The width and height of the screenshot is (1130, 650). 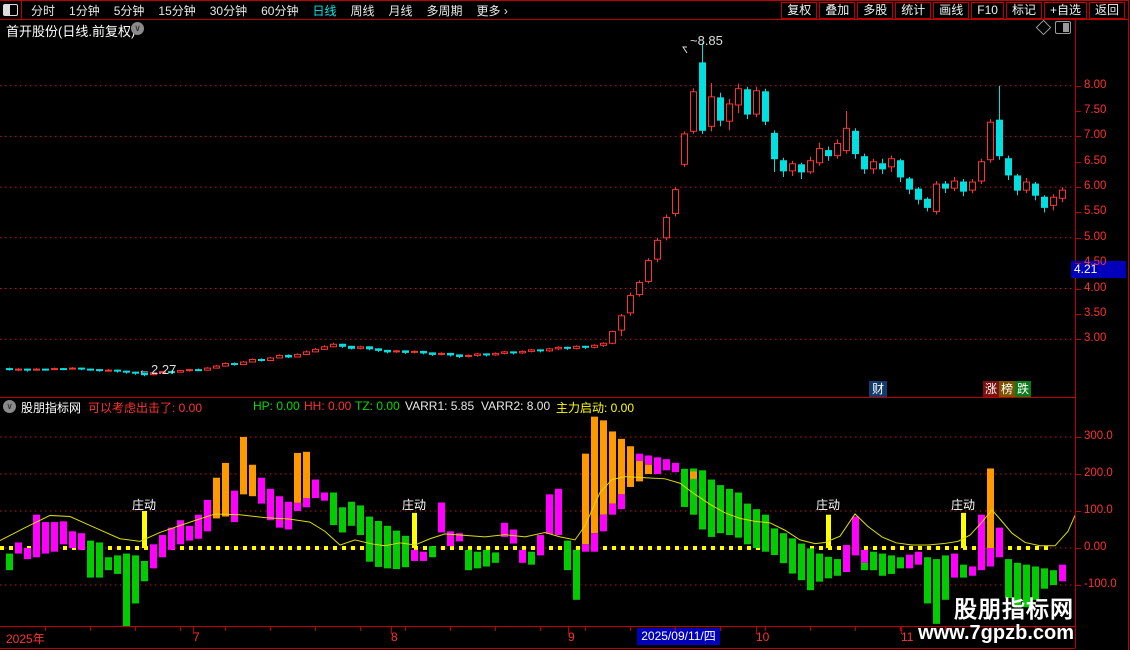 What do you see at coordinates (1100, 584) in the screenshot?
I see `indicator-axis-label: -100.0` at bounding box center [1100, 584].